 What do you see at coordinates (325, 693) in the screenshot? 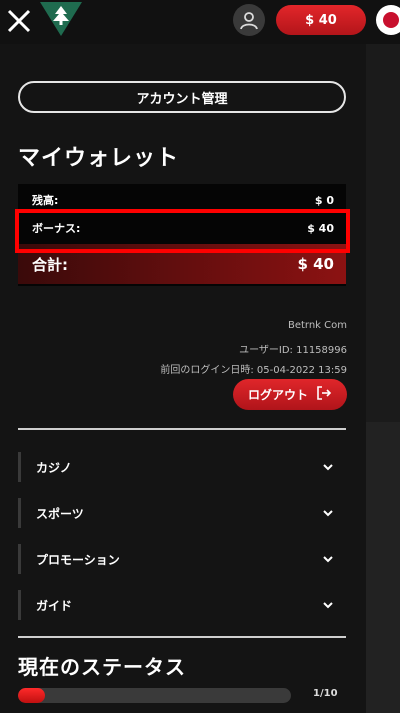
I see `progress-label: 1/10` at bounding box center [325, 693].